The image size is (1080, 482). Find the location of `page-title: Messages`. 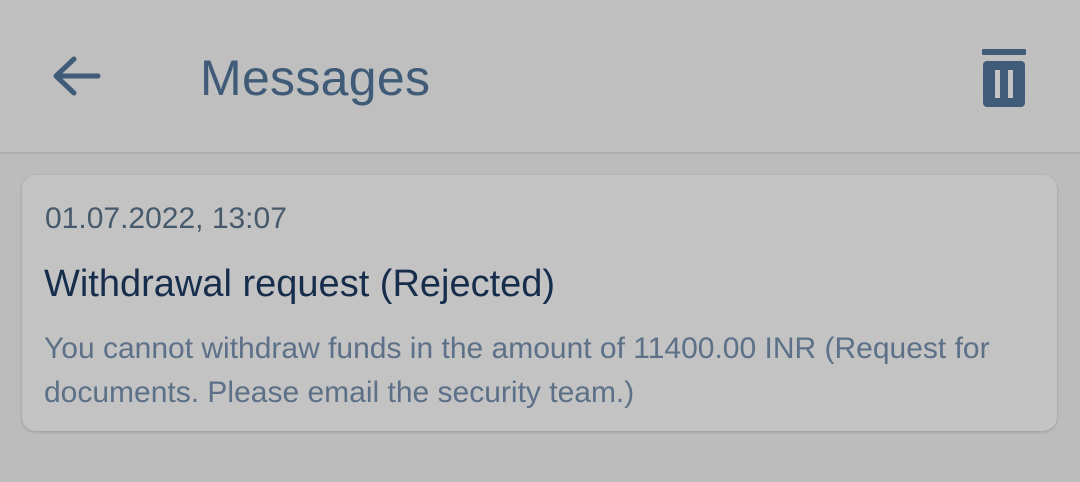

page-title: Messages is located at coordinates (315, 78).